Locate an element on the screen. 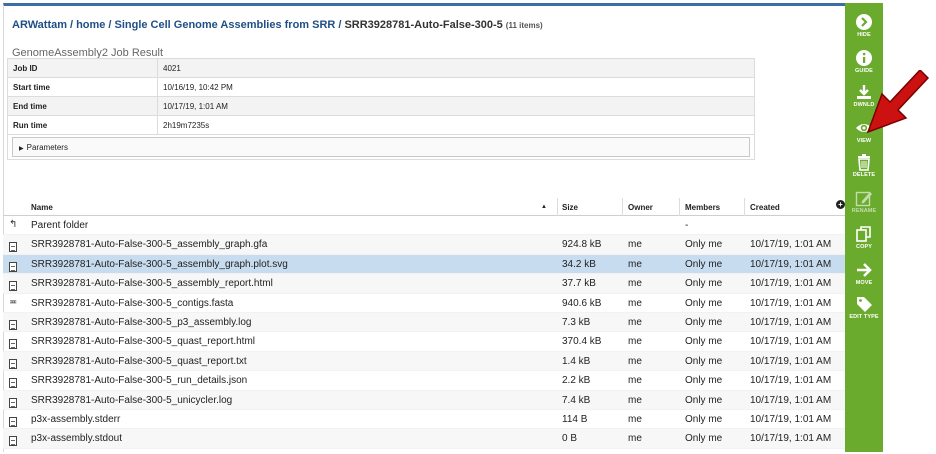  trash-icon is located at coordinates (864, 162).